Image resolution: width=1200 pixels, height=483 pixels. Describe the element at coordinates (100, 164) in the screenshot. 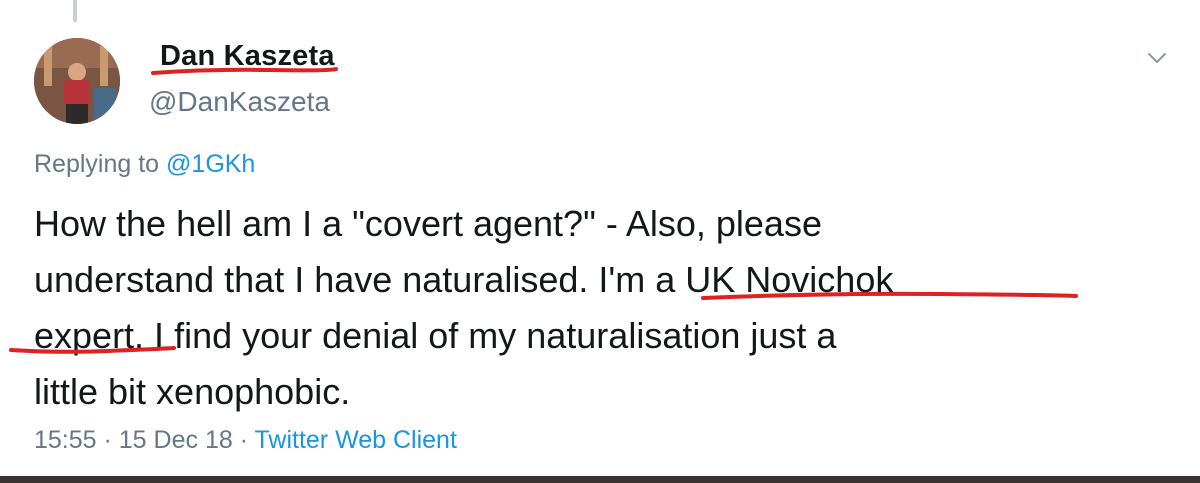

I see `replying-prefix: Replying to` at that location.